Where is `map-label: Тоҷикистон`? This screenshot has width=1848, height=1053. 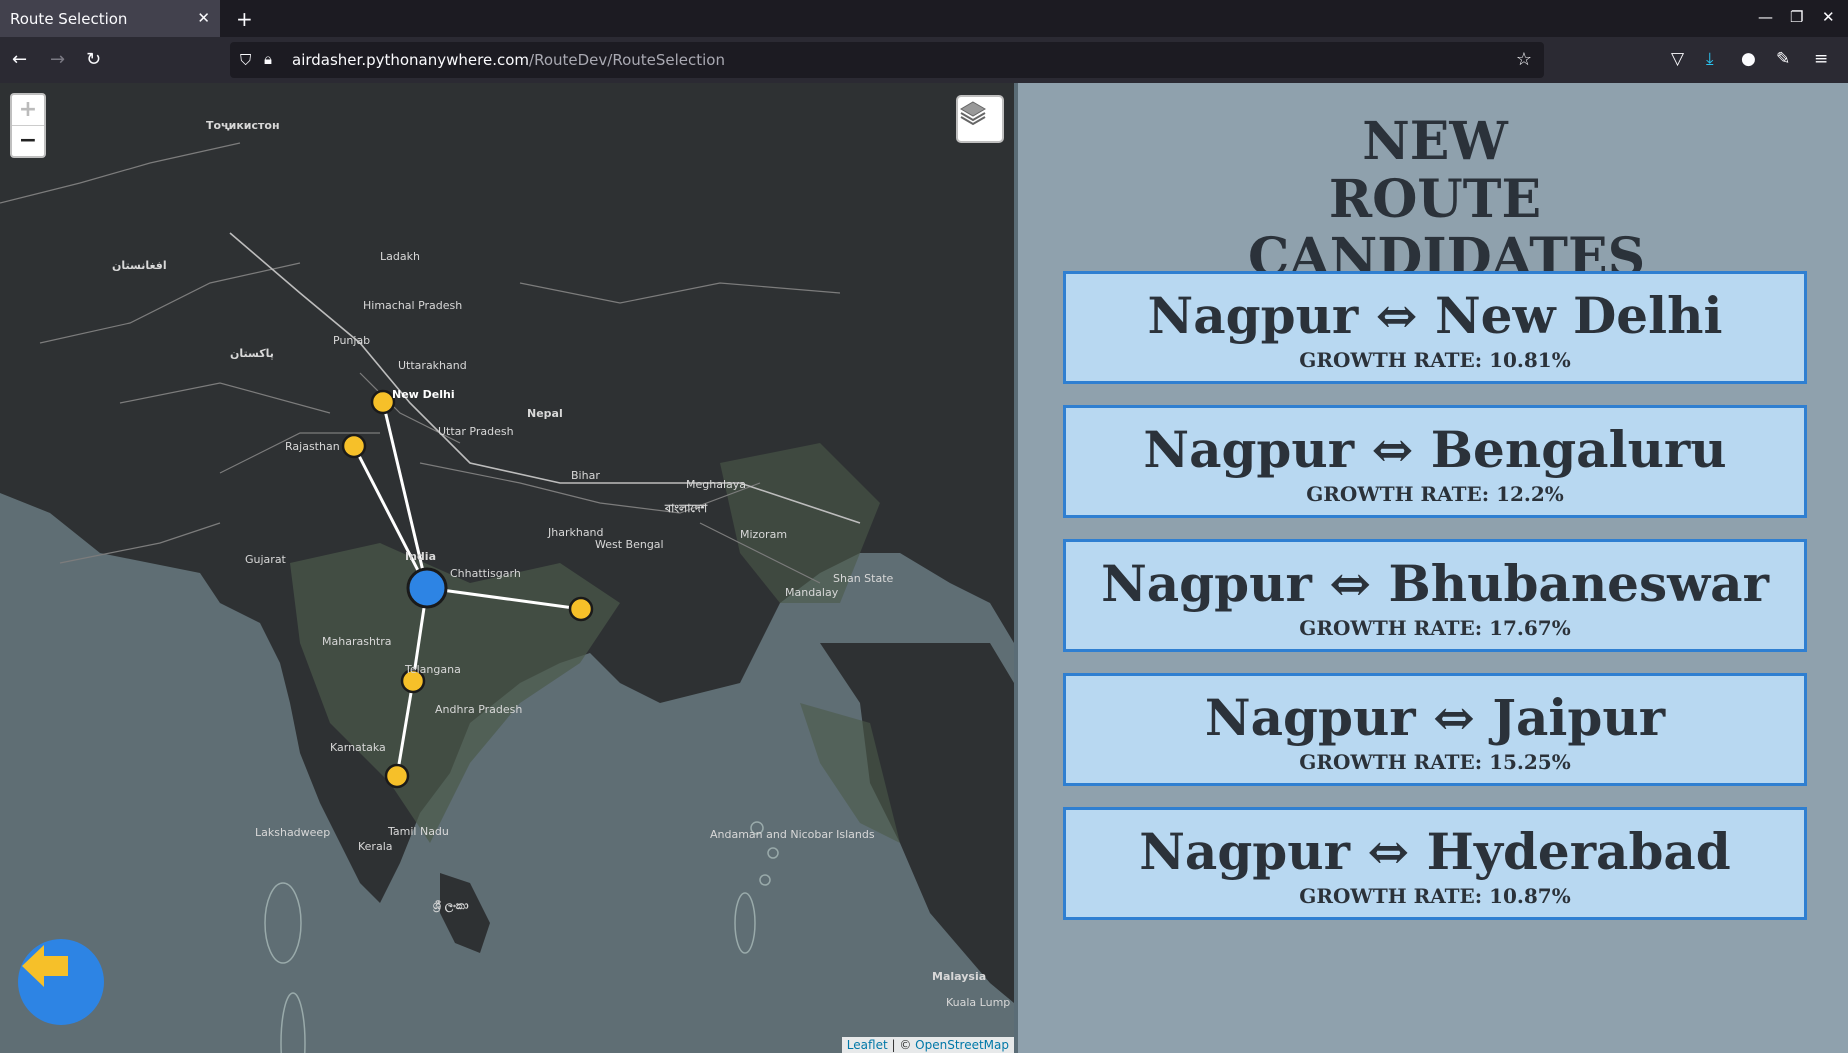
map-label: Тоҷикистон is located at coordinates (243, 125).